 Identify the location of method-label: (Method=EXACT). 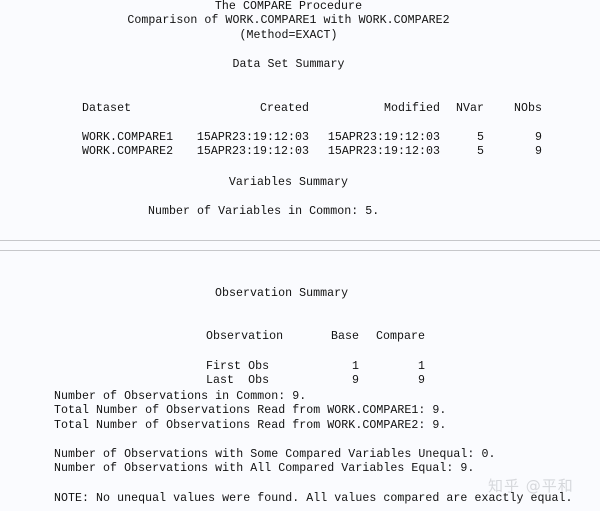
(288, 35).